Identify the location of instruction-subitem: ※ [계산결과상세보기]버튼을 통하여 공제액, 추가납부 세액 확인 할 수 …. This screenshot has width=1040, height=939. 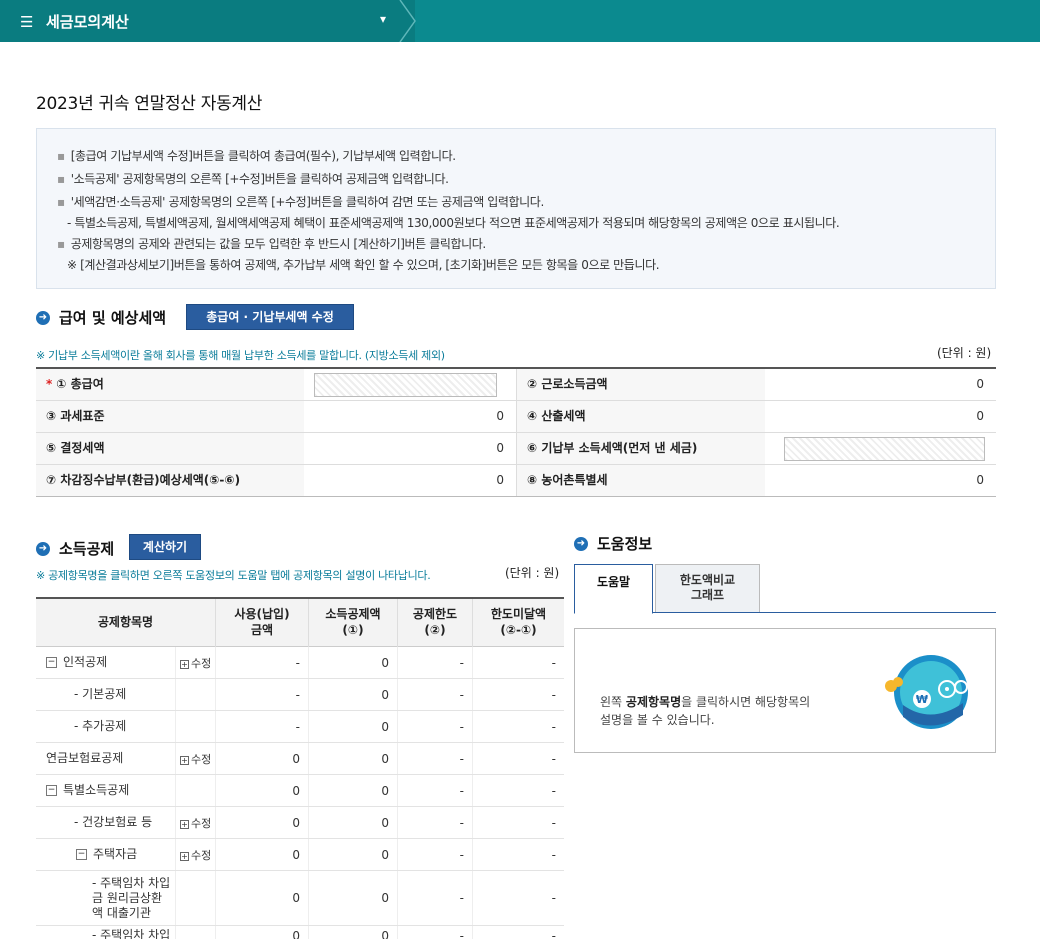
(363, 265).